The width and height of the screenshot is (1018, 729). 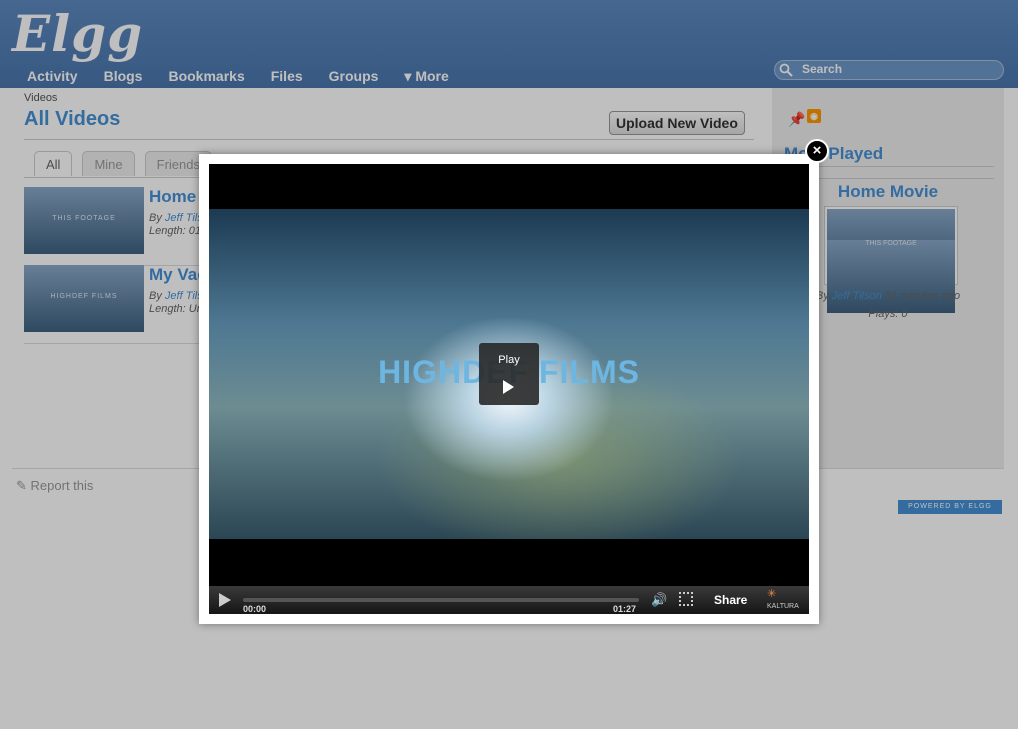 I want to click on close-icon: ×, so click(x=817, y=151).